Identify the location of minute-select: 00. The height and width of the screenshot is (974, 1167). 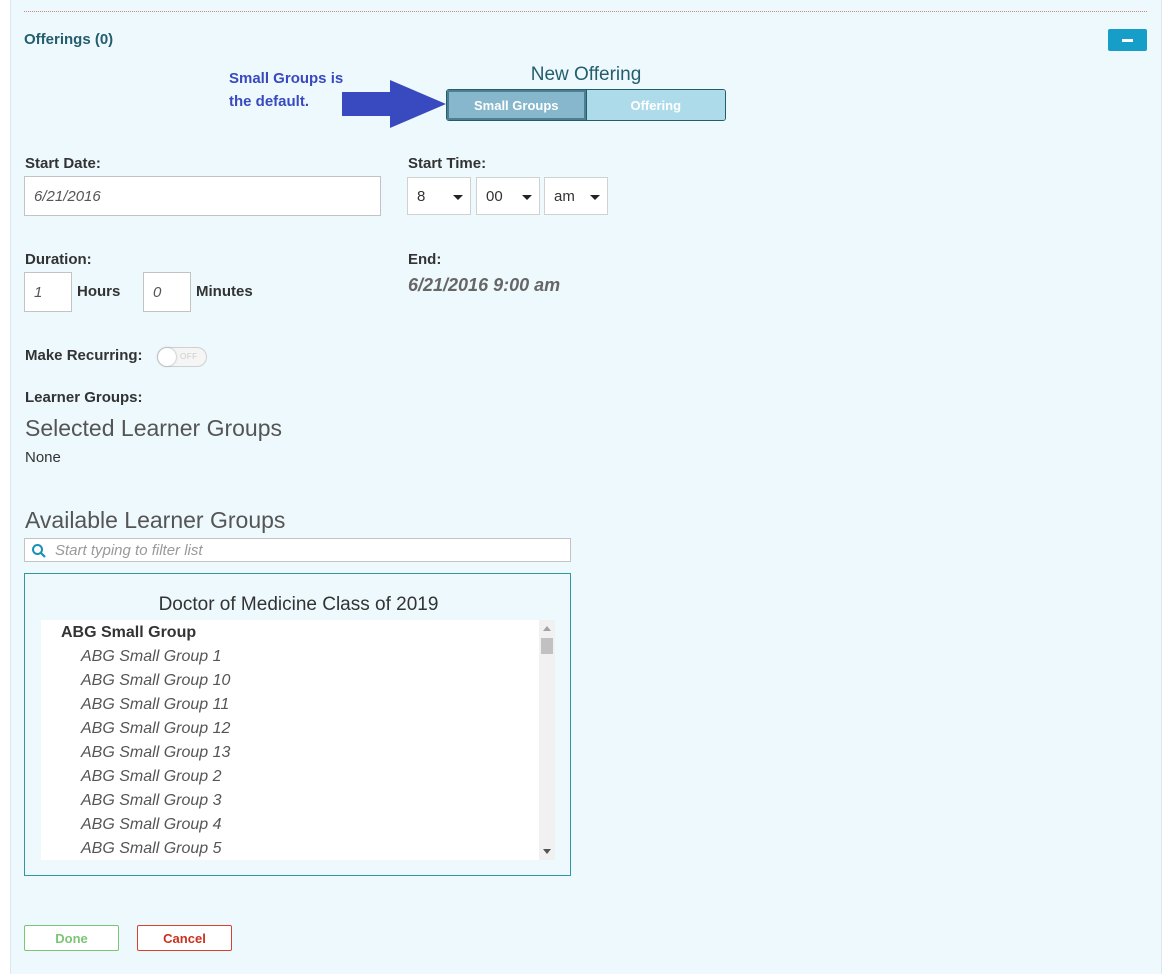
(508, 196).